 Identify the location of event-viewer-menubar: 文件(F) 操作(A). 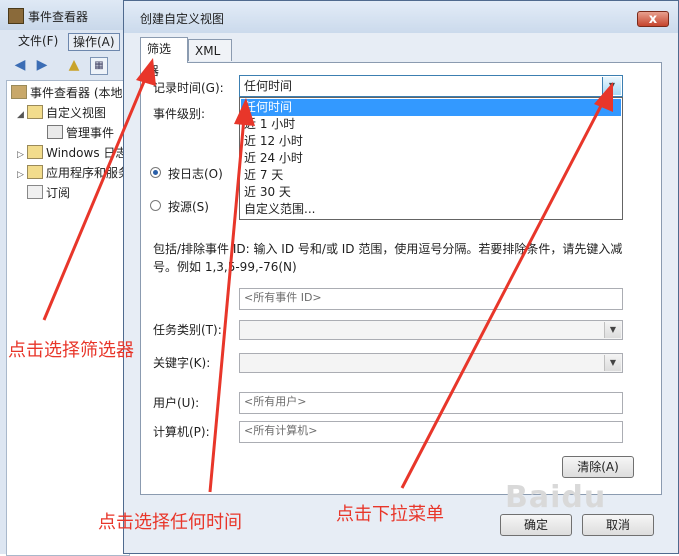
(67, 41).